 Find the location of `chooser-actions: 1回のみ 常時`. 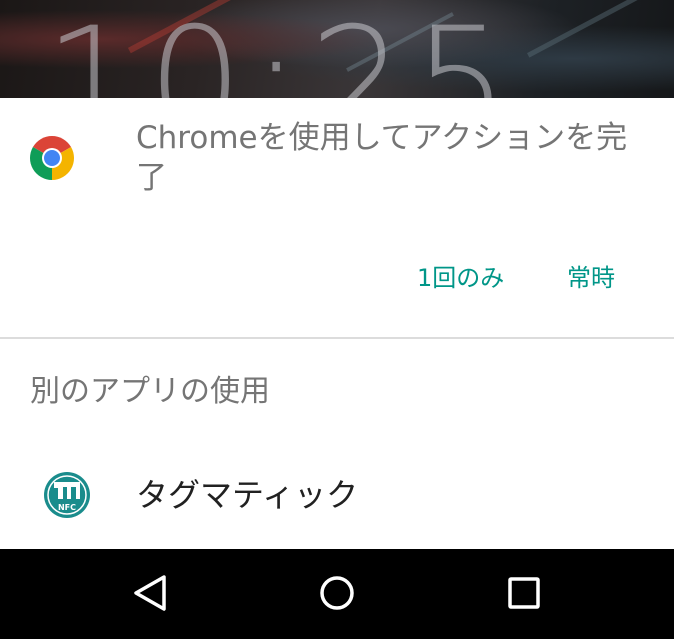

chooser-actions: 1回のみ 常時 is located at coordinates (337, 278).